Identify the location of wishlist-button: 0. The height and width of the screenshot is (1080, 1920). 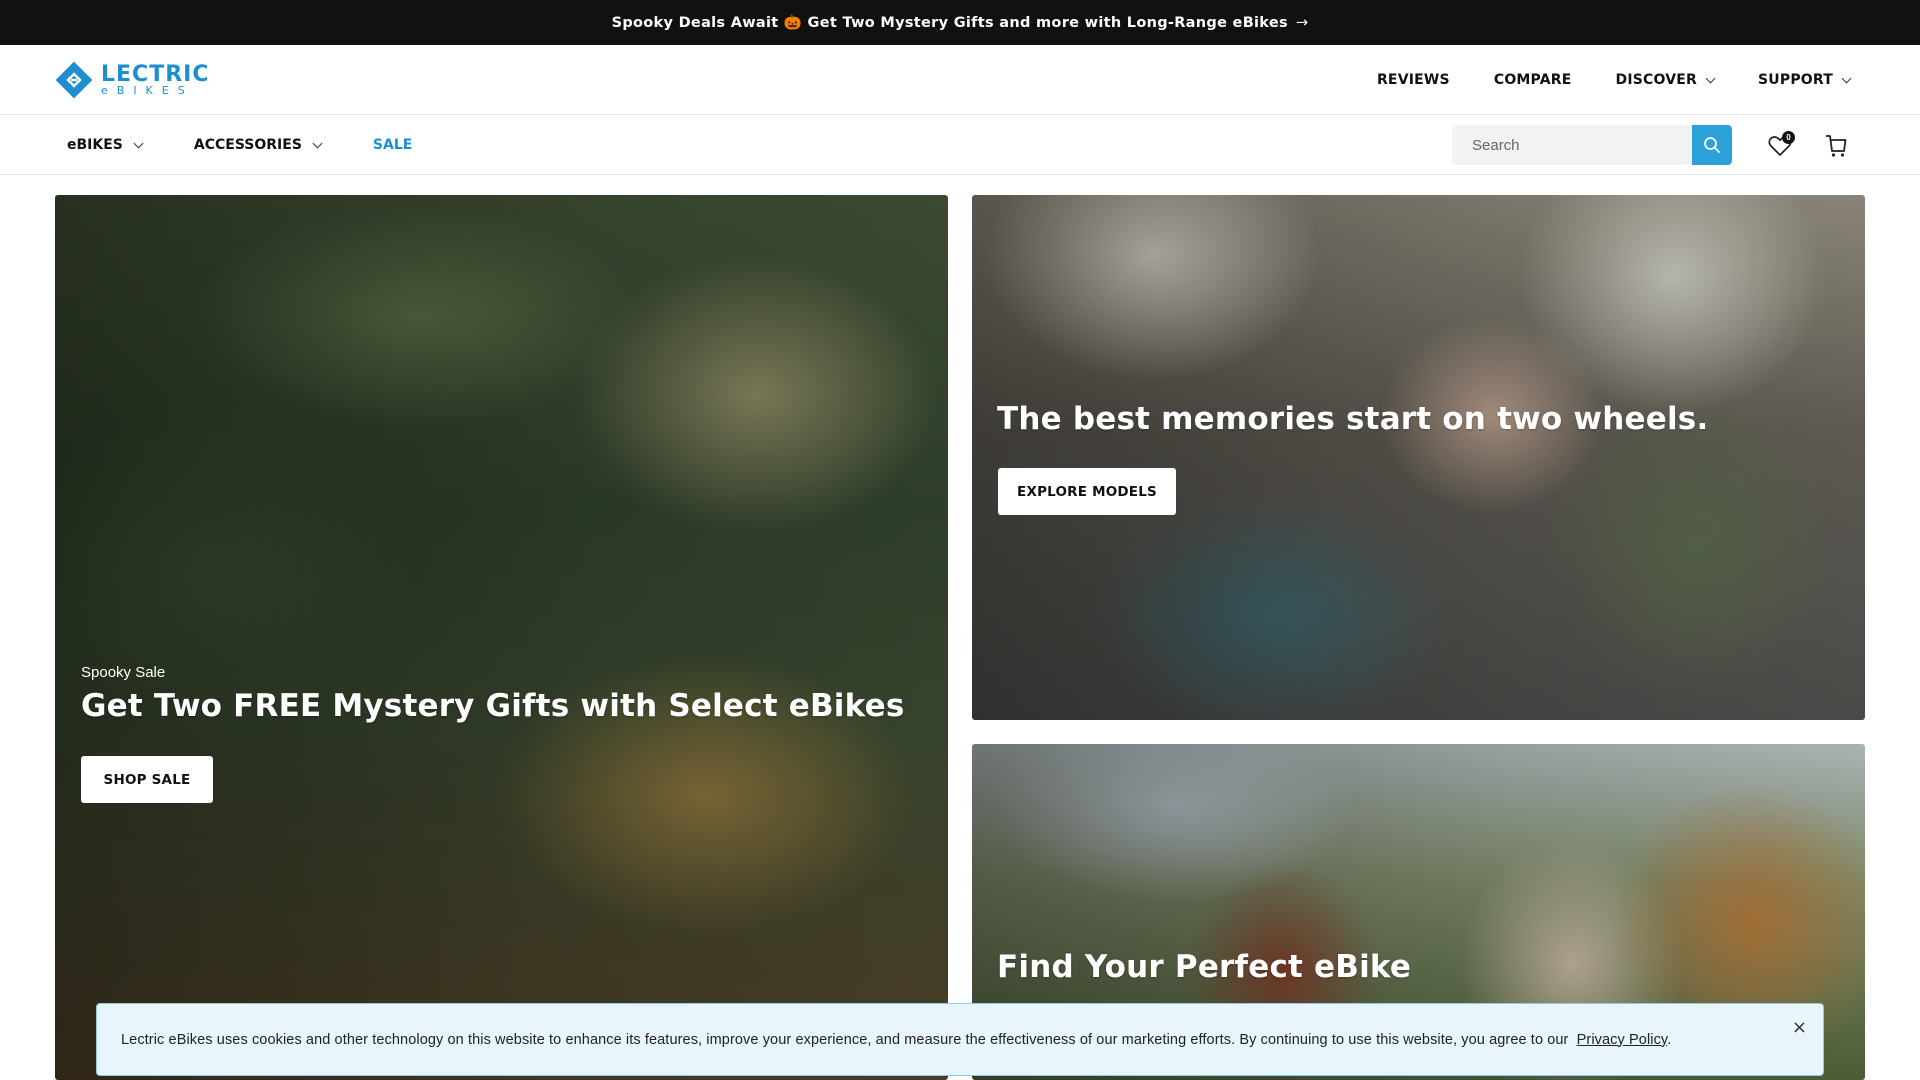
(1780, 146).